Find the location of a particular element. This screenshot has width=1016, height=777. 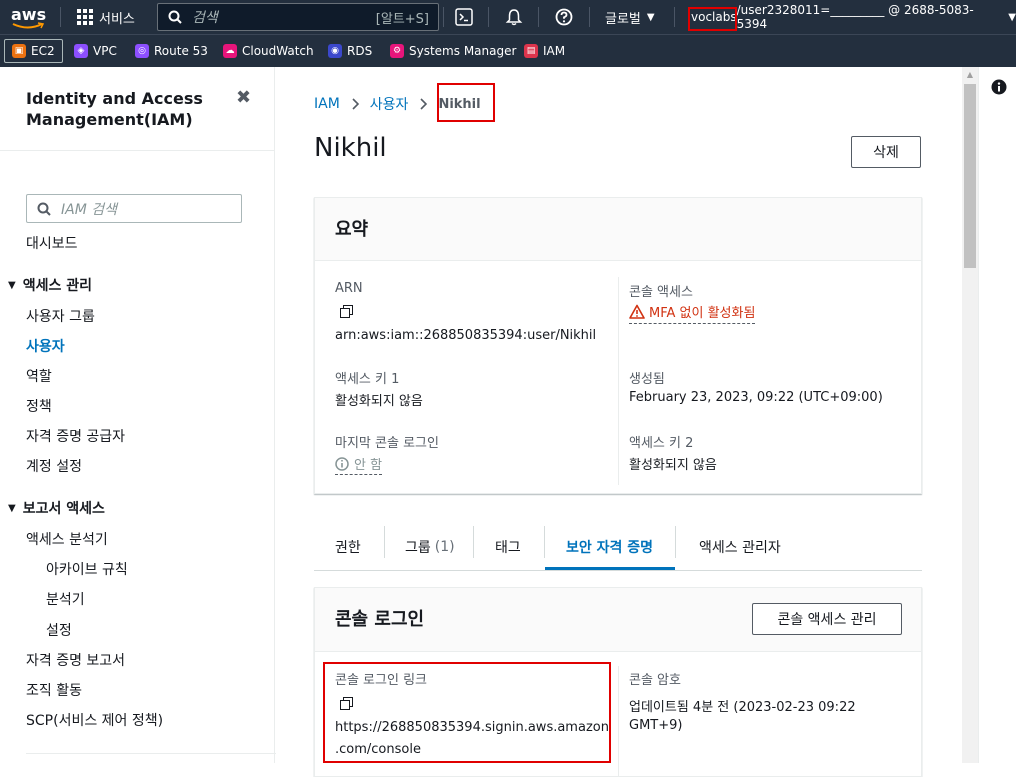

sidebar-item-archive-rules: 아카이브 규칙 is located at coordinates (87, 569).